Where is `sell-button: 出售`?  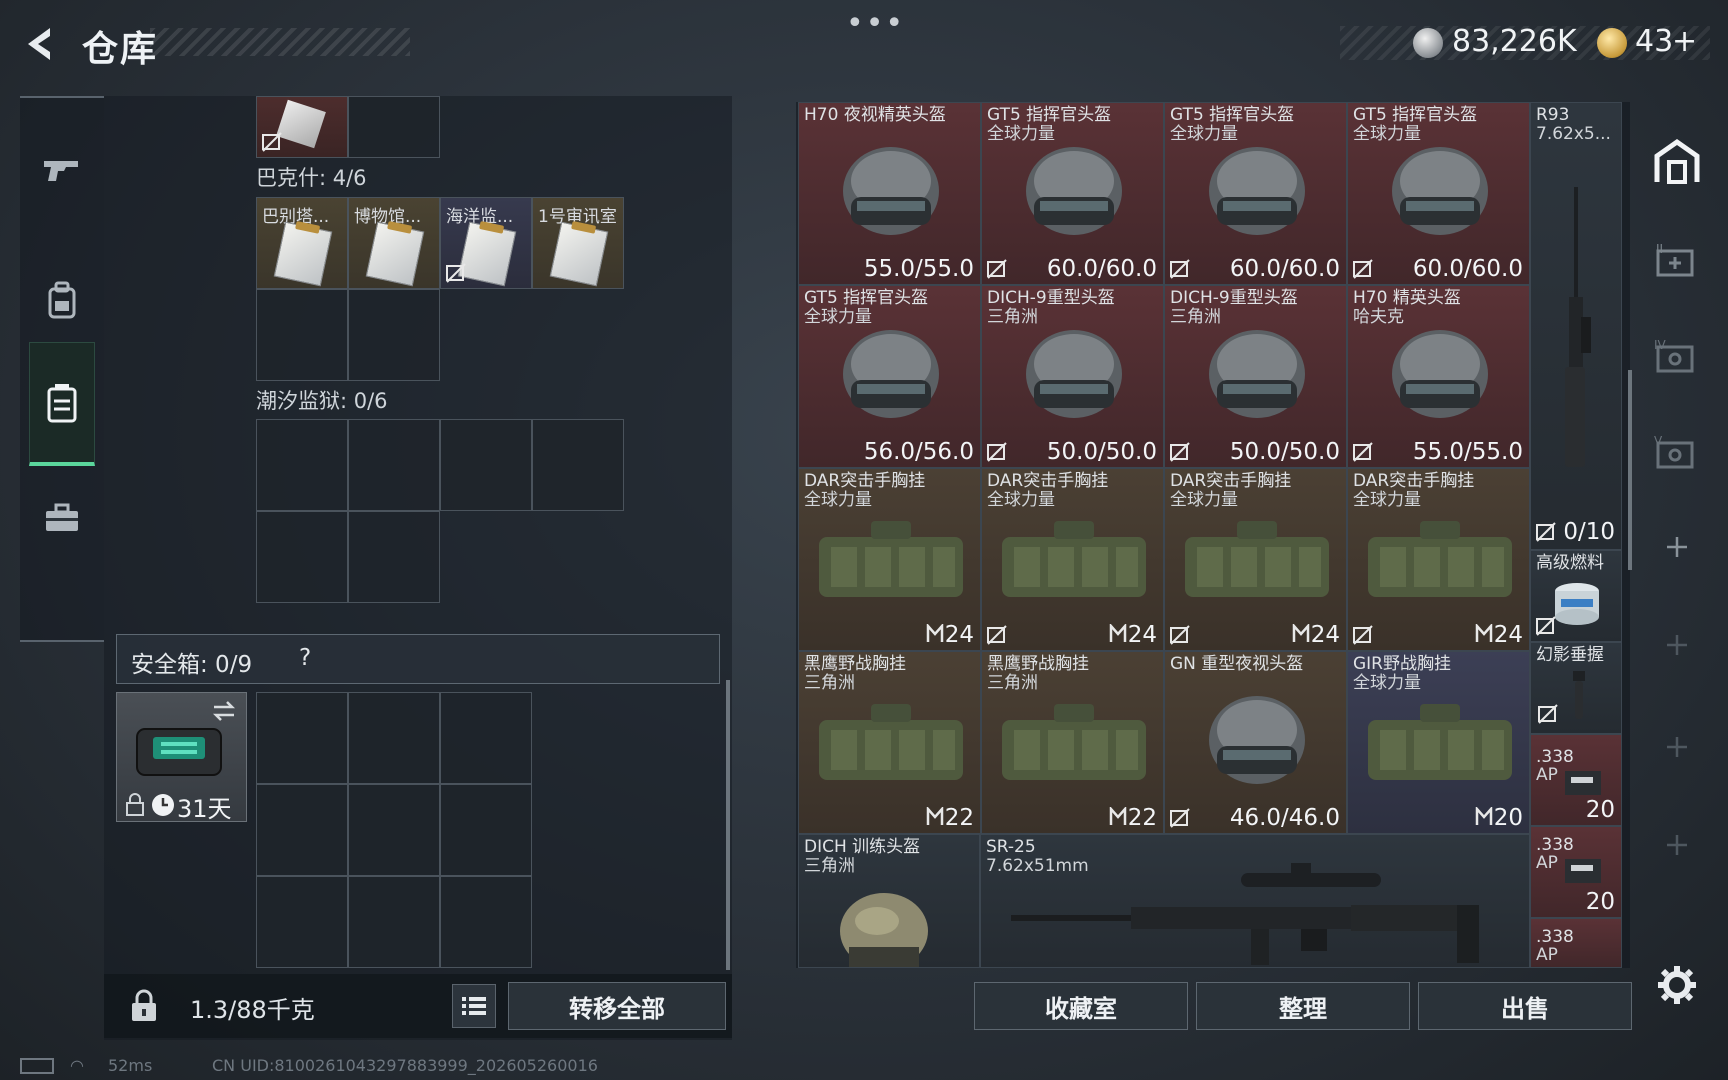 sell-button: 出售 is located at coordinates (1525, 1006).